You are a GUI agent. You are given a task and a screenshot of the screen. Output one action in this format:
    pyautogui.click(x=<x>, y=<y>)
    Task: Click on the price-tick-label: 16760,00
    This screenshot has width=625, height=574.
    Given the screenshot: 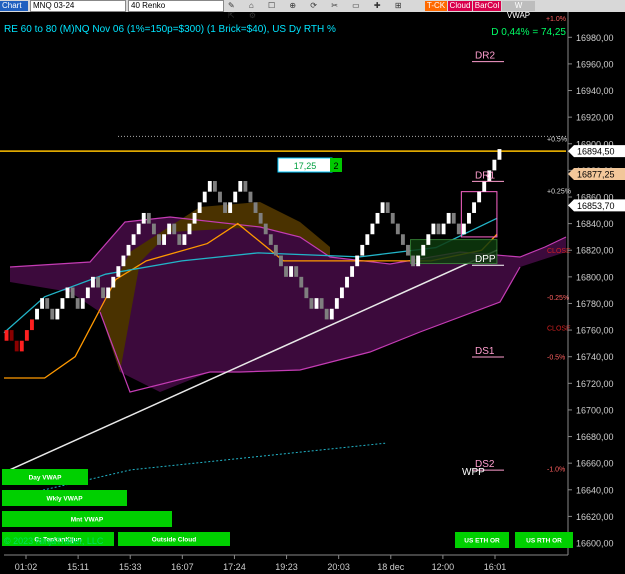 What is the action you would take?
    pyautogui.click(x=595, y=331)
    